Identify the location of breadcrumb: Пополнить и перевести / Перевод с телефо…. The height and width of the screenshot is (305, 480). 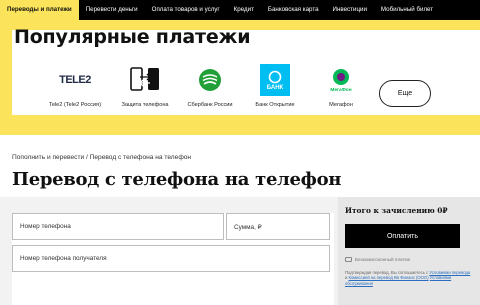
(101, 157).